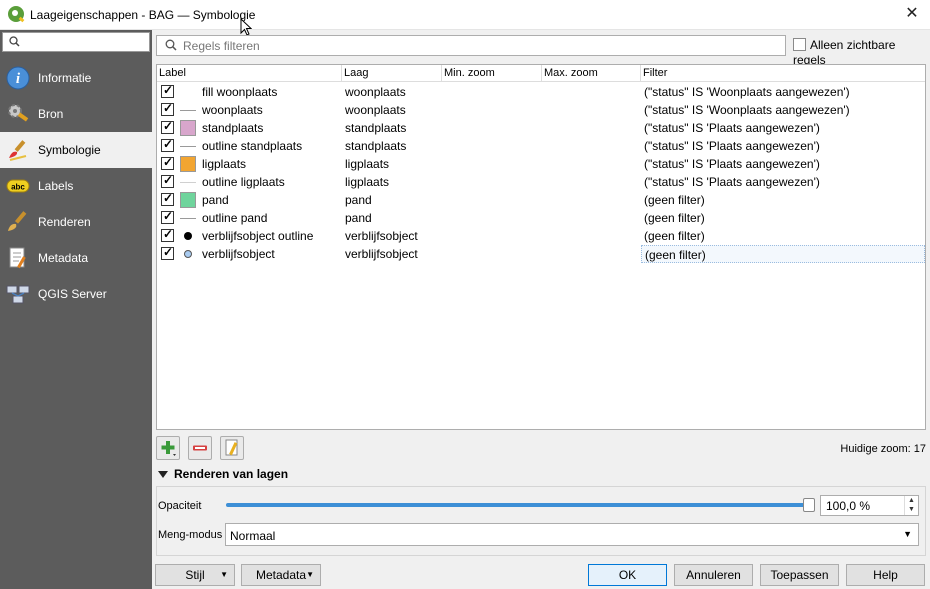 The width and height of the screenshot is (930, 589). I want to click on info-icon: i, so click(18, 78).